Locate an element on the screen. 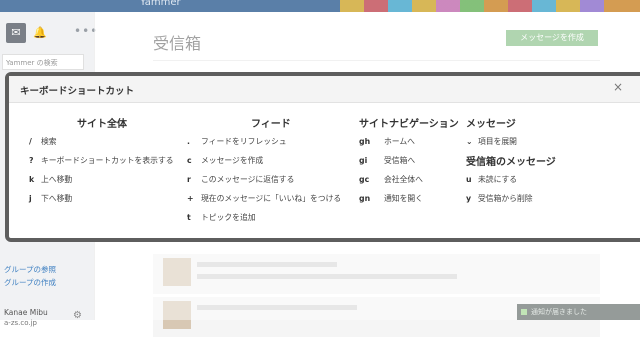  shortcut-row: y 受信箱から削除 is located at coordinates (499, 198).